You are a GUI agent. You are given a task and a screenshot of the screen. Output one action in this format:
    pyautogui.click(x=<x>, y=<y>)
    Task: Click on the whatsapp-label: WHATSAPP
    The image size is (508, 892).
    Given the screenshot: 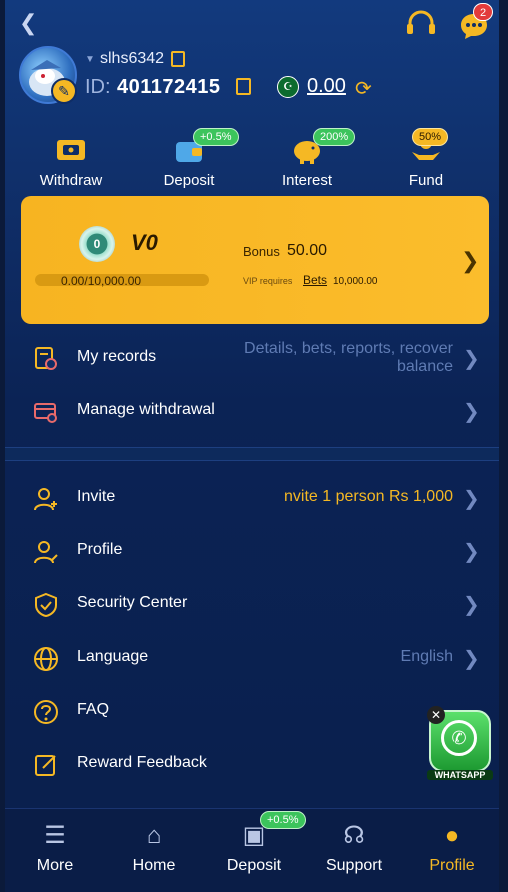 What is the action you would take?
    pyautogui.click(x=460, y=775)
    